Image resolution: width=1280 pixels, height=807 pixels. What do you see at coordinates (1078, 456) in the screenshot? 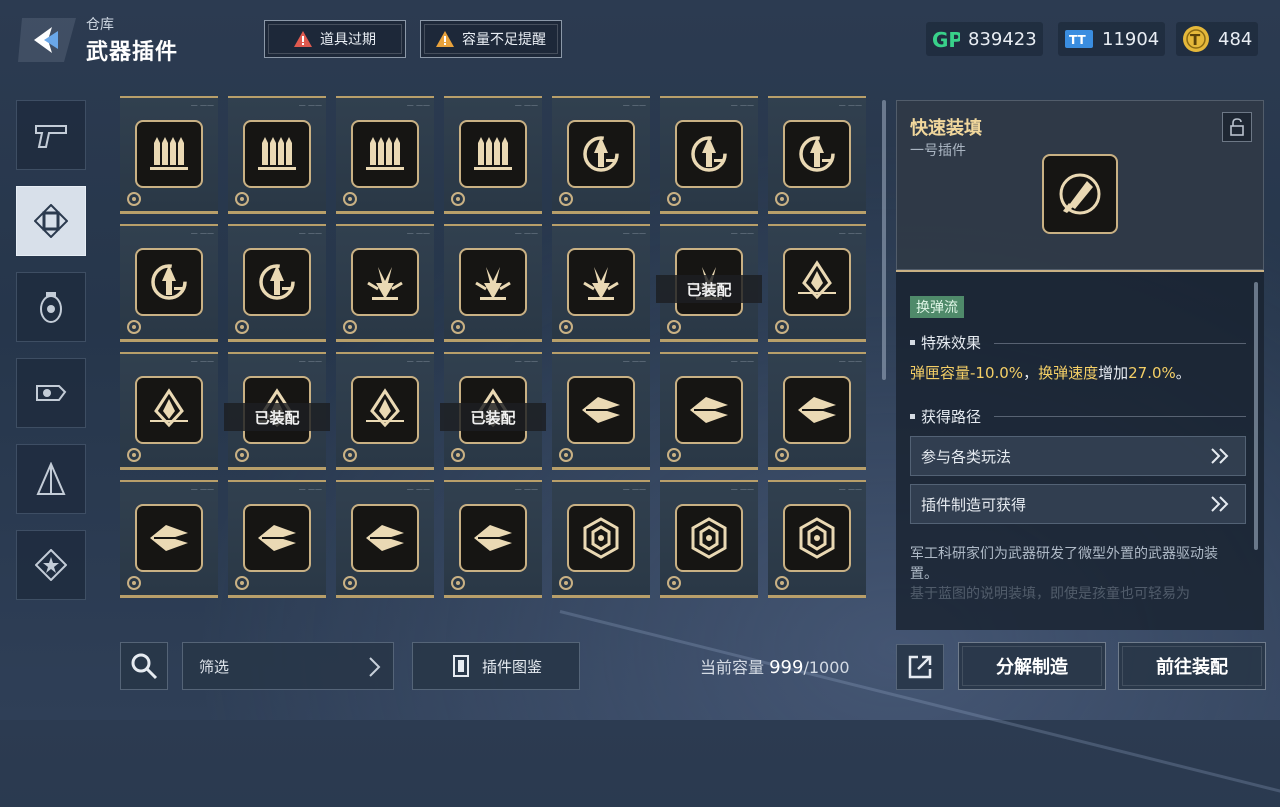
I see `route-gameplay-button: 参与各类玩法` at bounding box center [1078, 456].